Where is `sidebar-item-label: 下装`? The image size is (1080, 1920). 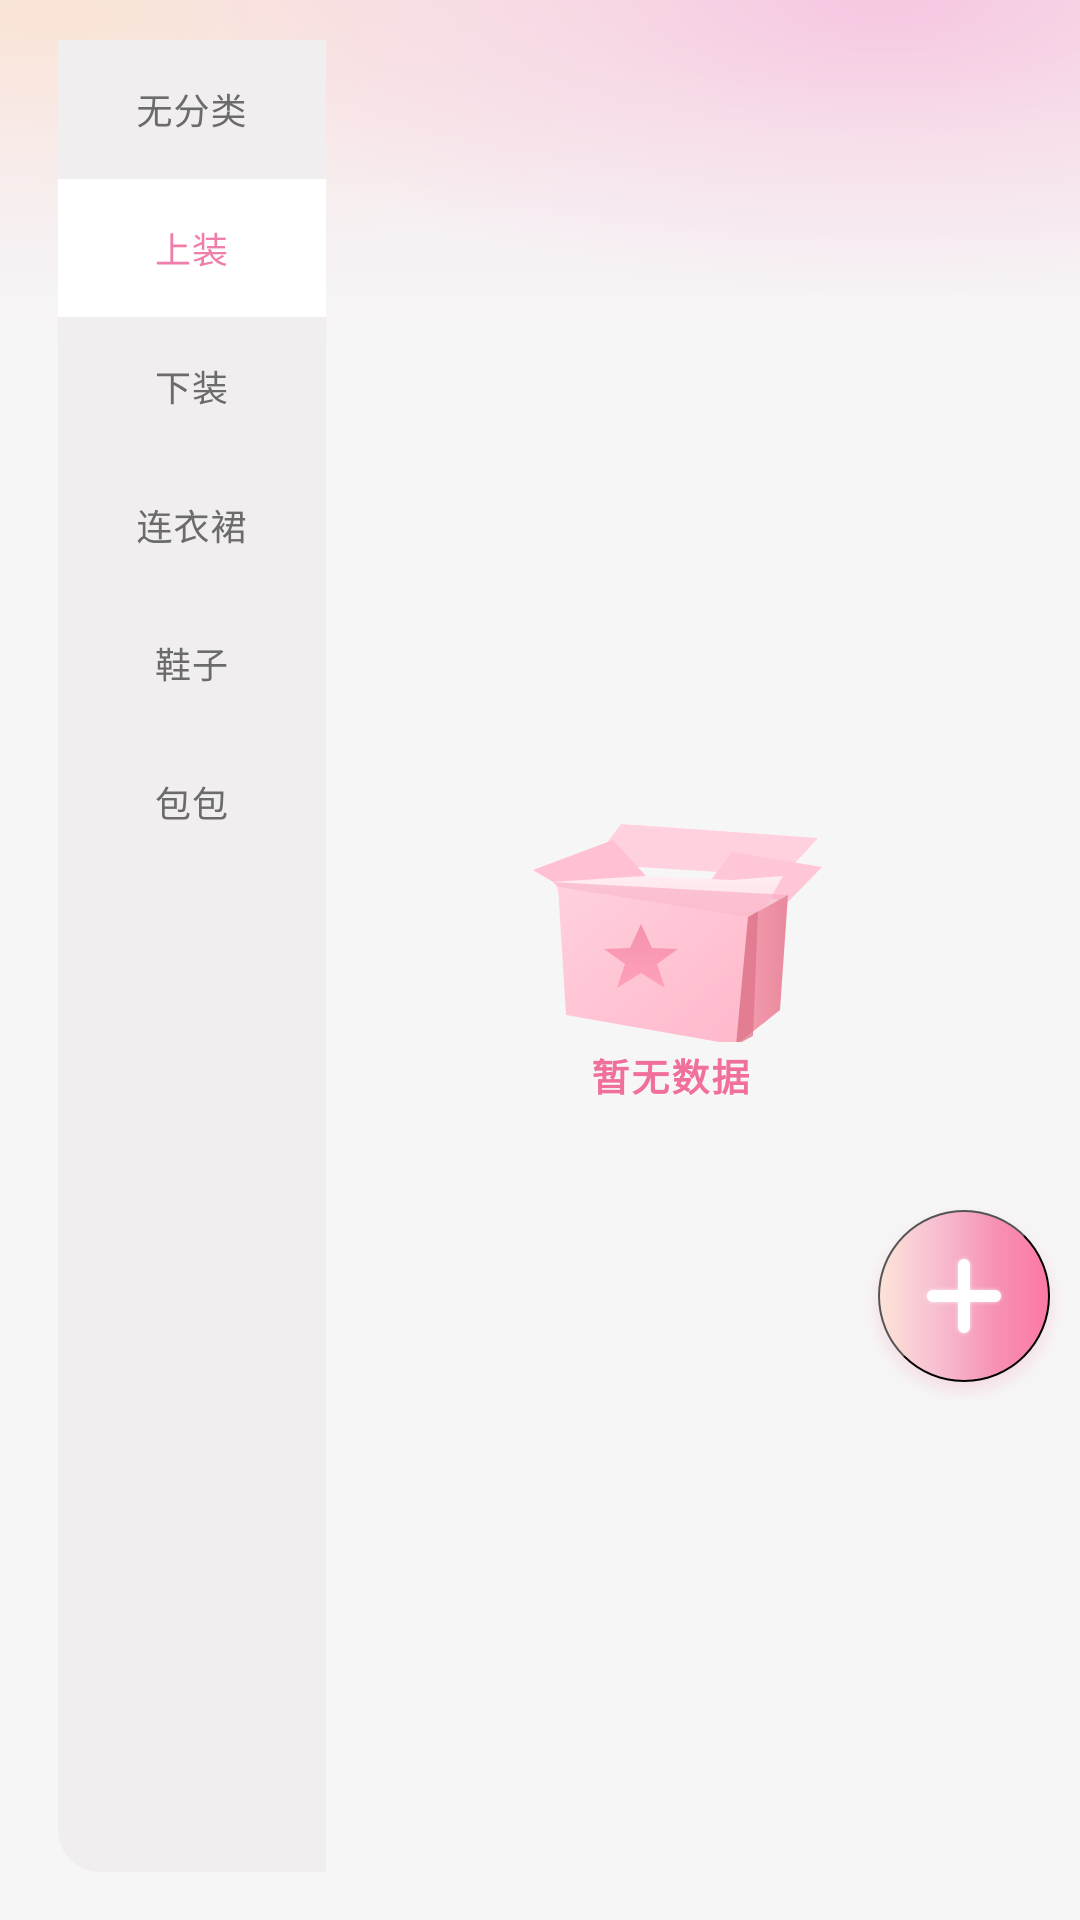
sidebar-item-label: 下装 is located at coordinates (191, 389).